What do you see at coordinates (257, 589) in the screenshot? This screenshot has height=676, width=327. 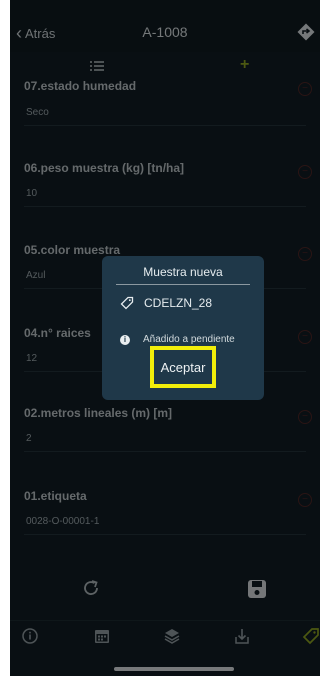 I see `save-icon` at bounding box center [257, 589].